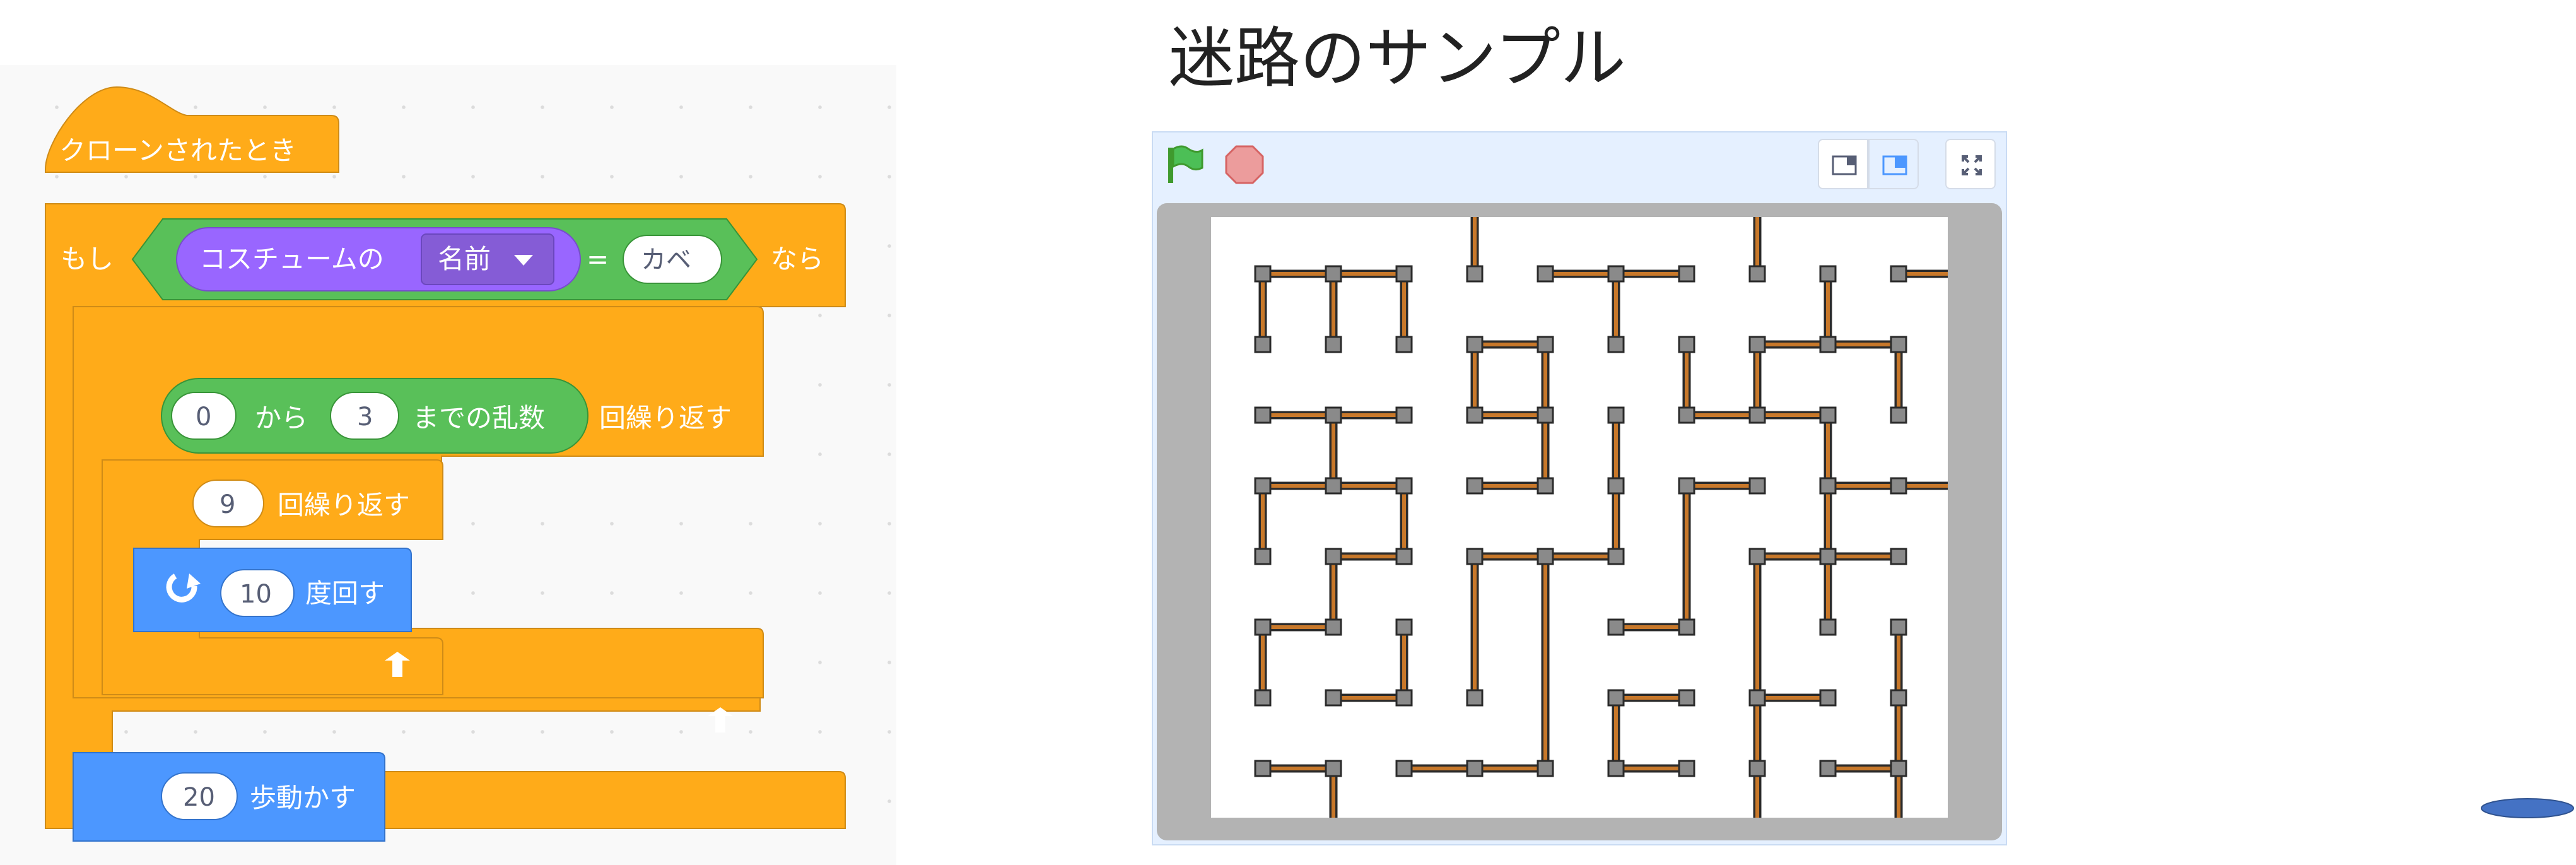 The image size is (2576, 865). I want to click on small-stage-icon, so click(1844, 165).